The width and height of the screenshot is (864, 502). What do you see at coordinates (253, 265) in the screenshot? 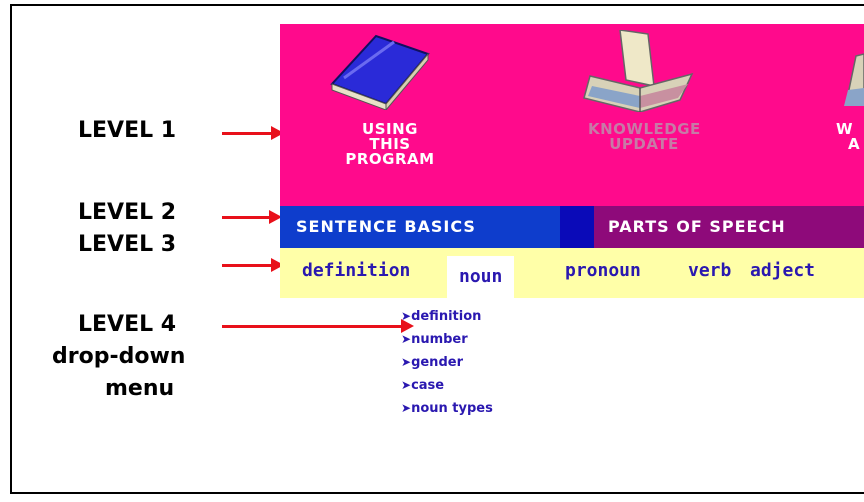
I see `level3-arrow` at bounding box center [253, 265].